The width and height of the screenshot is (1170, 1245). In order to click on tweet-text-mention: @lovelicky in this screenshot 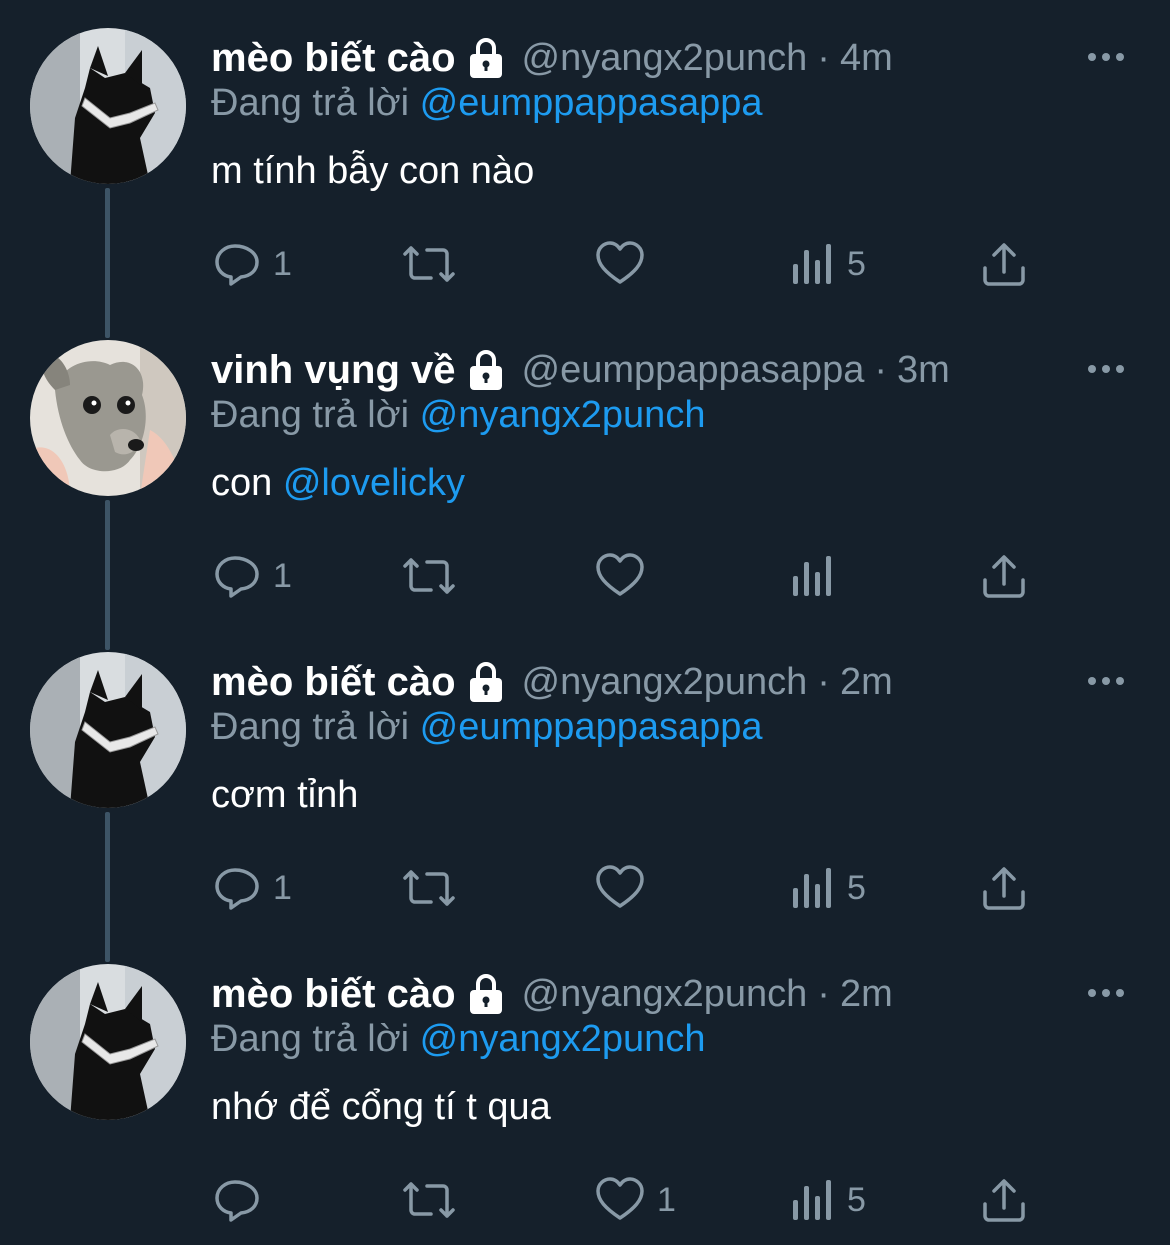, I will do `click(374, 483)`.